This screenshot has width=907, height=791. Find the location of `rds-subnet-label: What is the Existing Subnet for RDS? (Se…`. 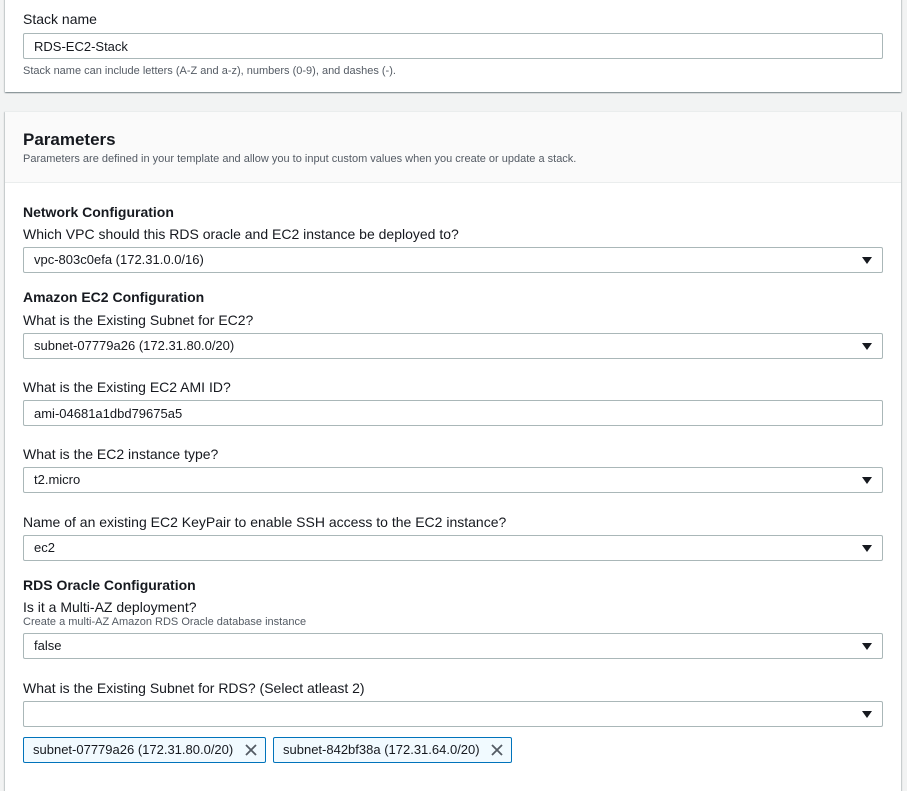

rds-subnet-label: What is the Existing Subnet for RDS? (Se… is located at coordinates (194, 688).